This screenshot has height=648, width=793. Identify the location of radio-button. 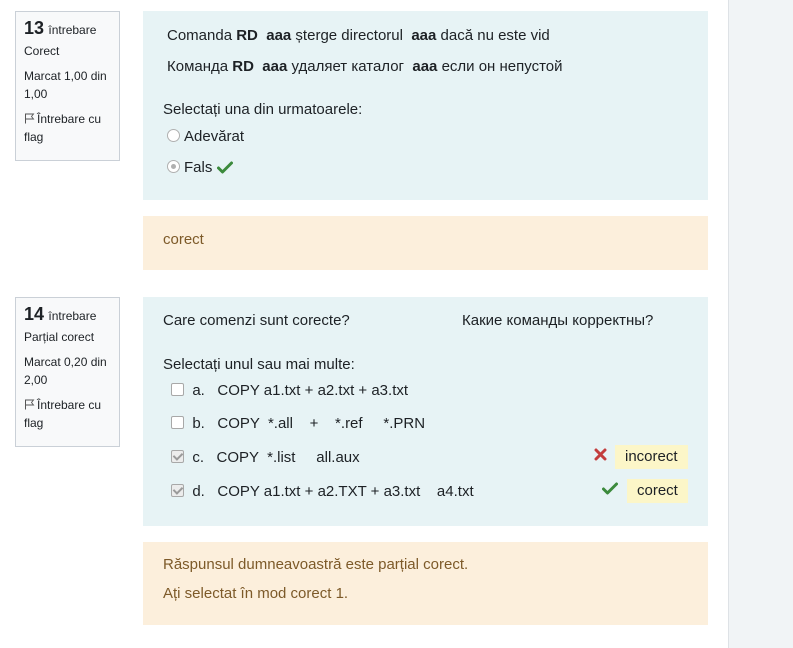
(173, 135).